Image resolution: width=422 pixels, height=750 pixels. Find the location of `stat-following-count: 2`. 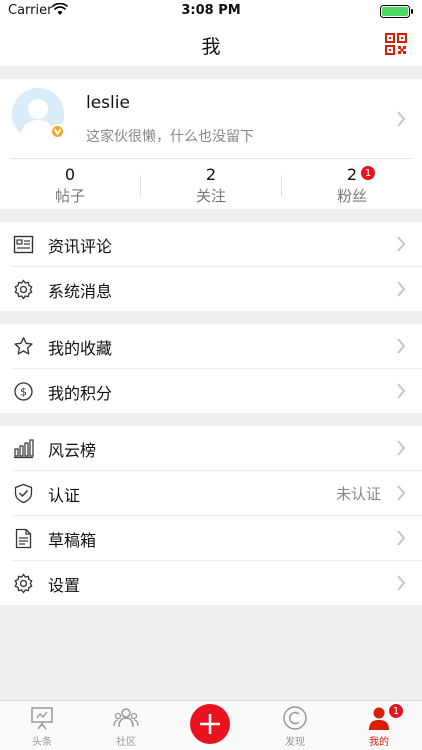

stat-following-count: 2 is located at coordinates (211, 174).